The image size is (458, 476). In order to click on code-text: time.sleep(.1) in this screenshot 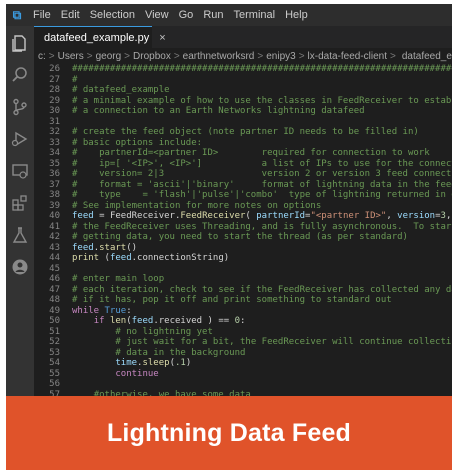, I will do `click(131, 363)`.